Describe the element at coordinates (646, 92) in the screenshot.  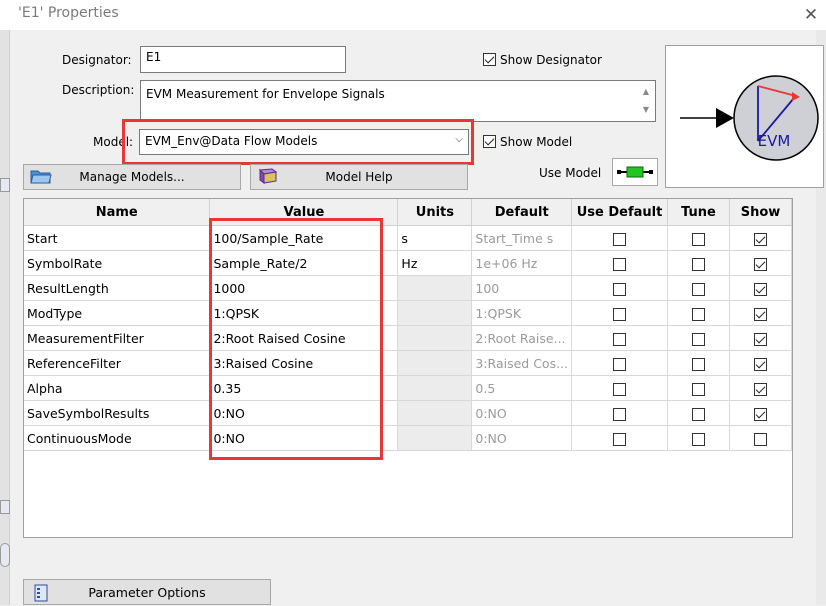
I see `chevron-up-icon: ▲` at that location.